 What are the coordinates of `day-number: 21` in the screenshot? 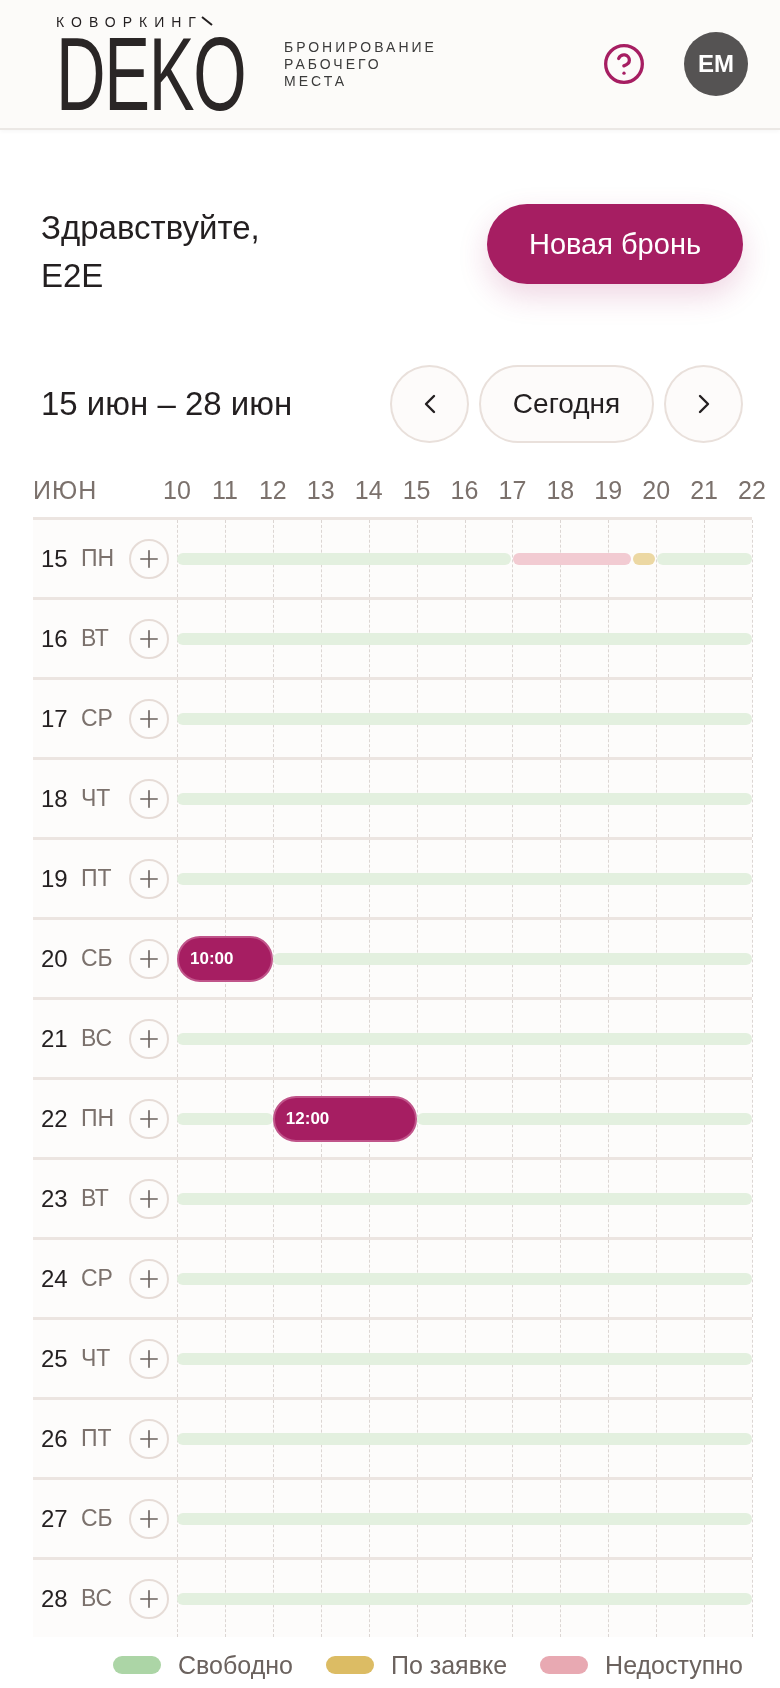 It's located at (55, 1038).